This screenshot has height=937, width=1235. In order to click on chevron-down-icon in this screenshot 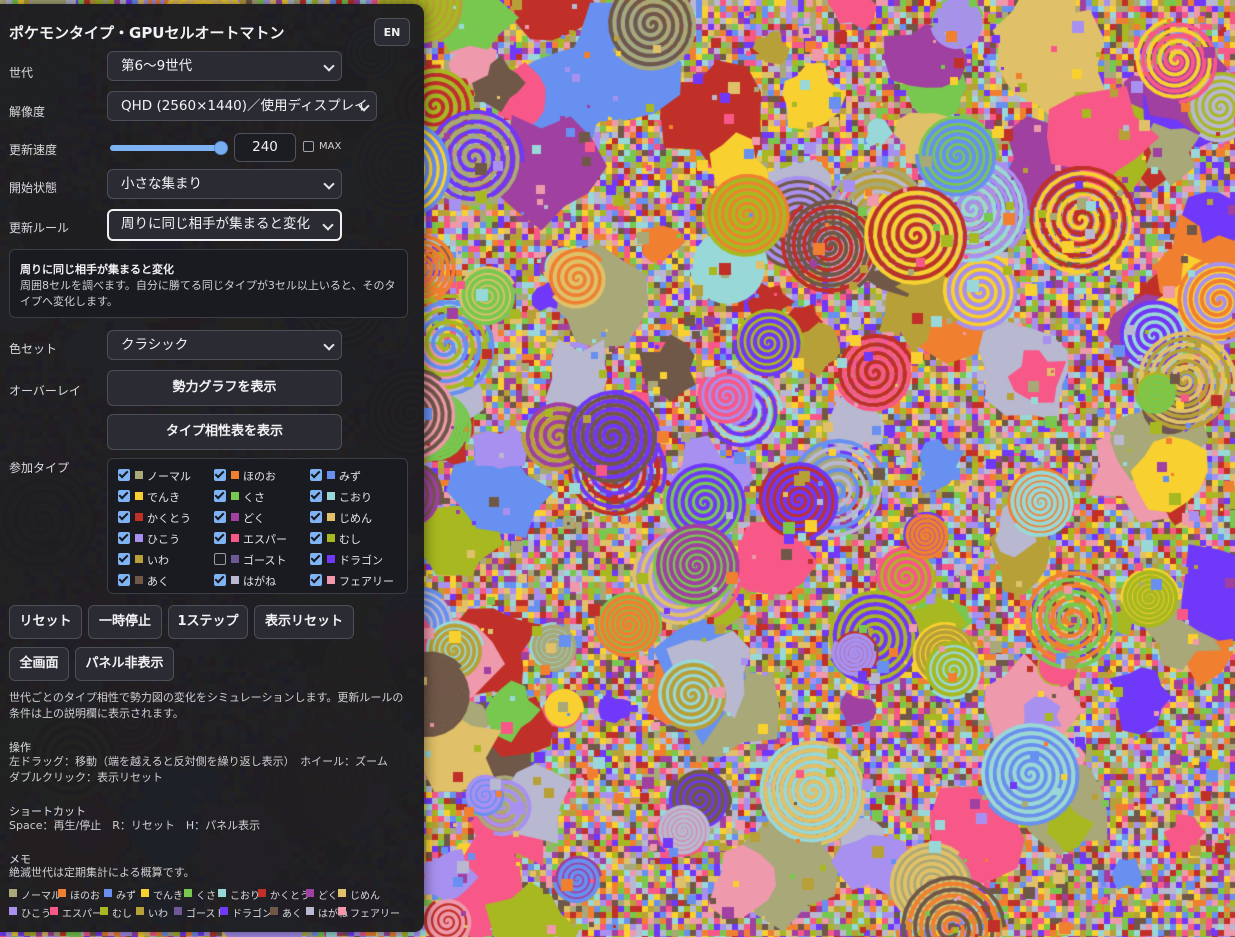, I will do `click(329, 66)`.